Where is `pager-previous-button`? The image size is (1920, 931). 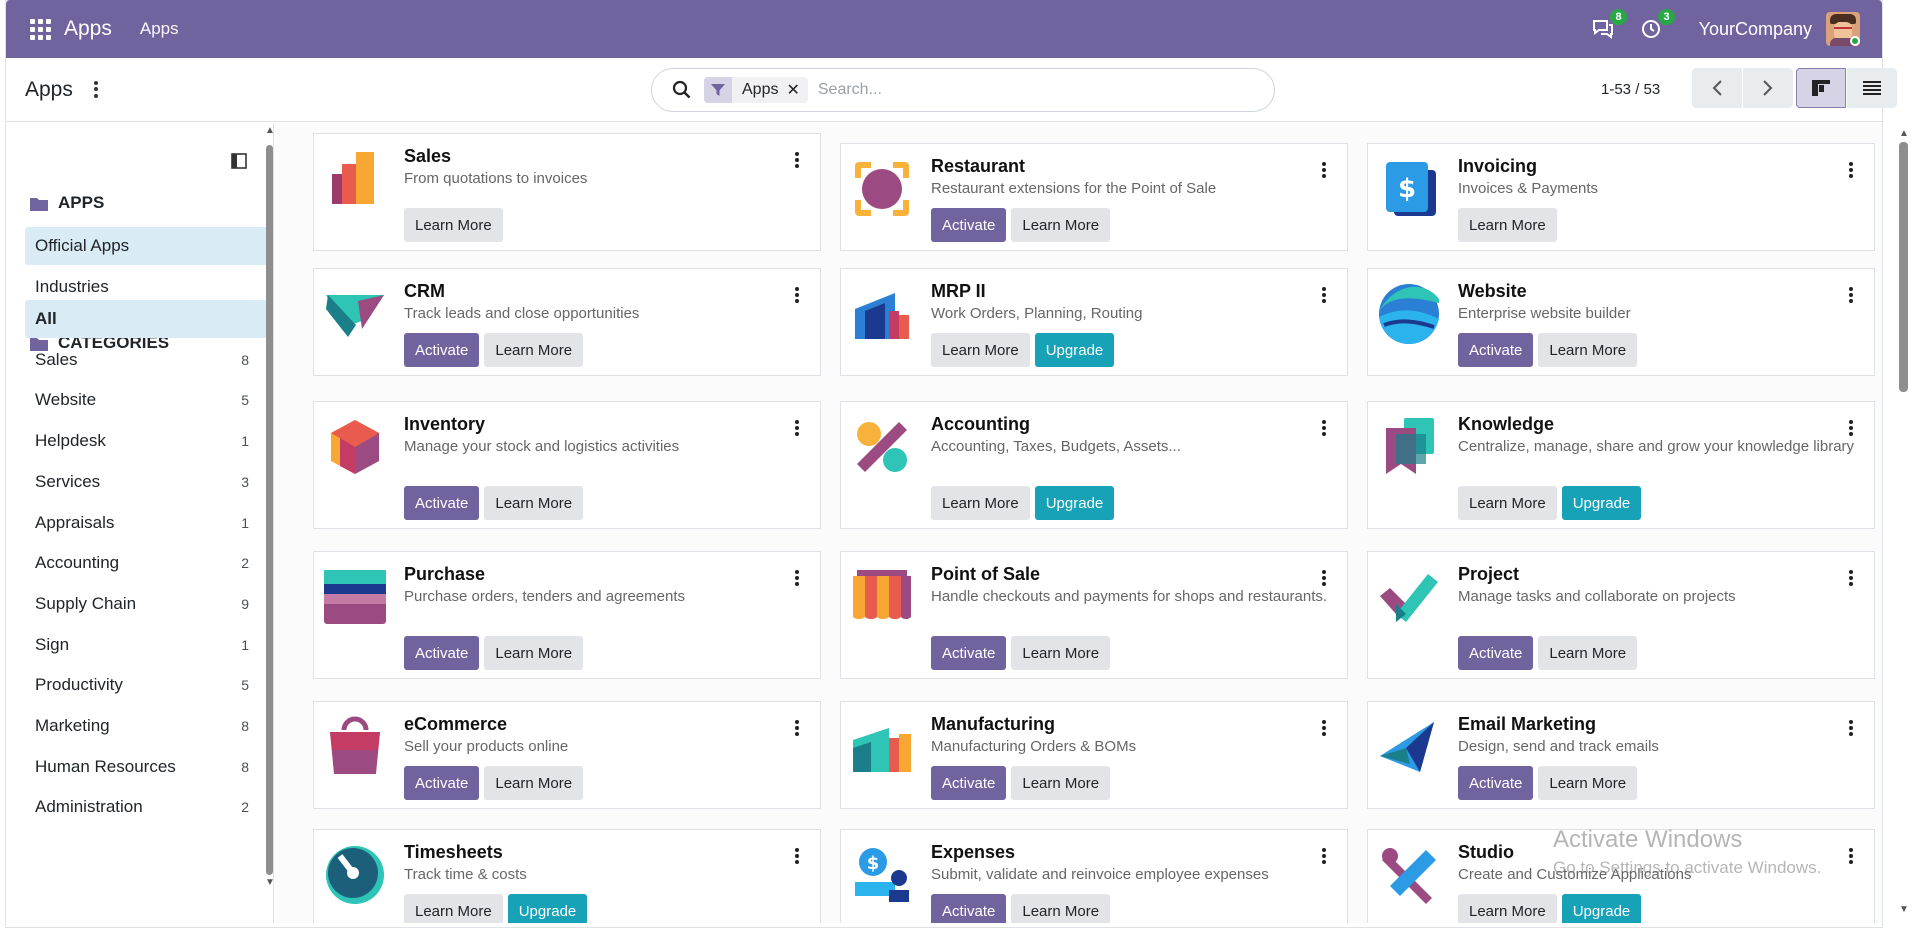
pager-previous-button is located at coordinates (1717, 88).